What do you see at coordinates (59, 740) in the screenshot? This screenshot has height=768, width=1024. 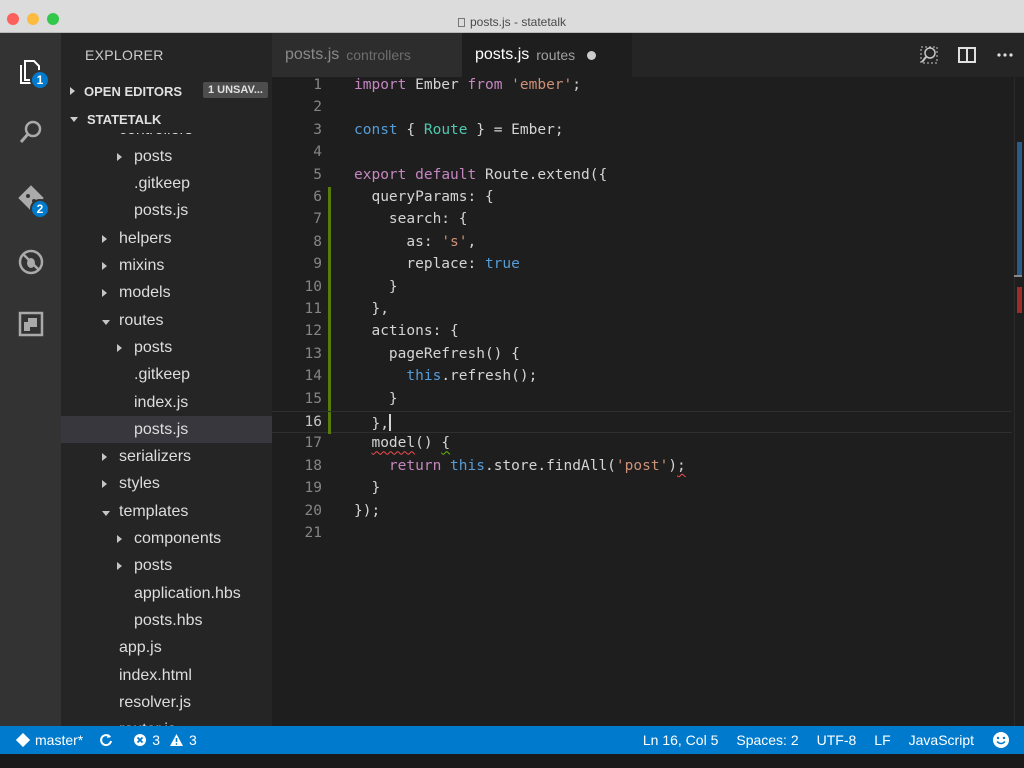 I see `branch-name: master*` at bounding box center [59, 740].